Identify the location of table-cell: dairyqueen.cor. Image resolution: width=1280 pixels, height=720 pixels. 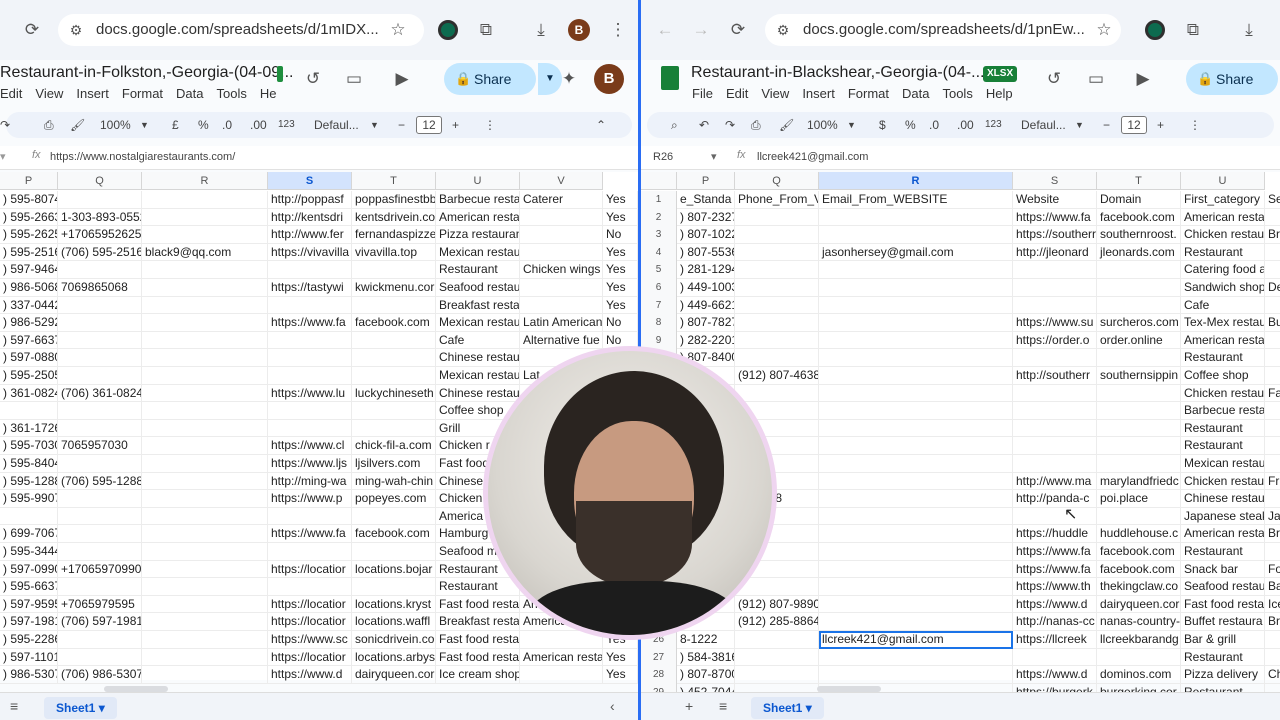
(394, 675).